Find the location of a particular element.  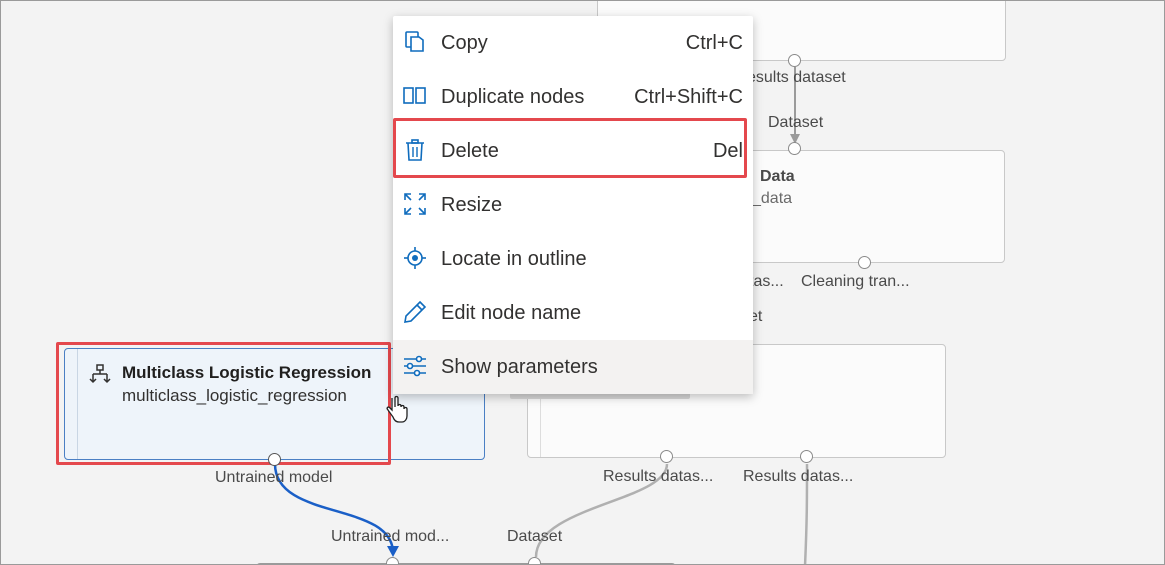

node-subtitle: _data is located at coordinates (772, 198).